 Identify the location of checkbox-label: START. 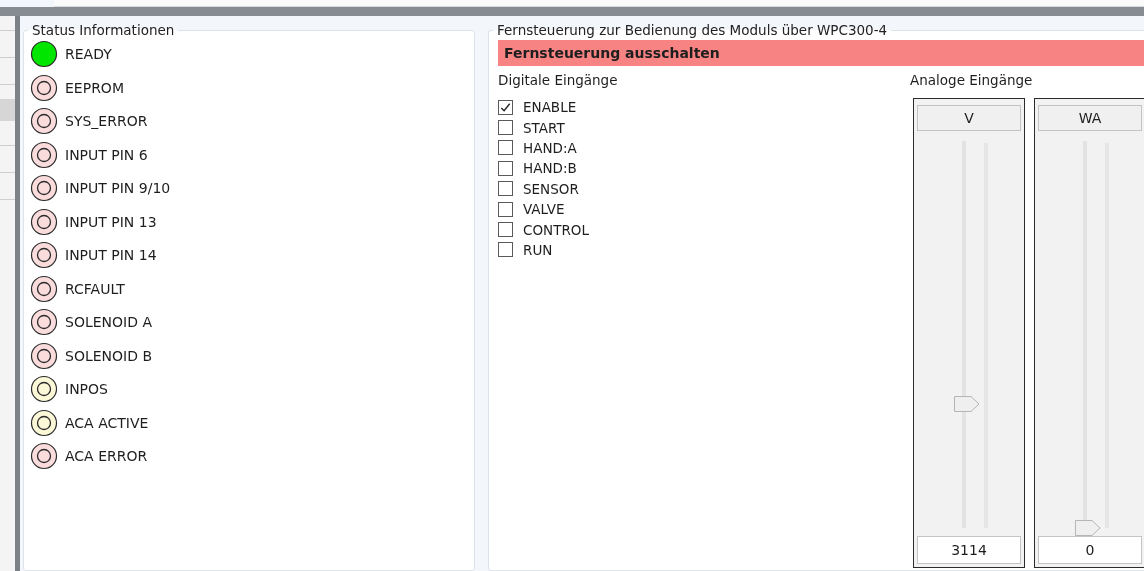
(544, 127).